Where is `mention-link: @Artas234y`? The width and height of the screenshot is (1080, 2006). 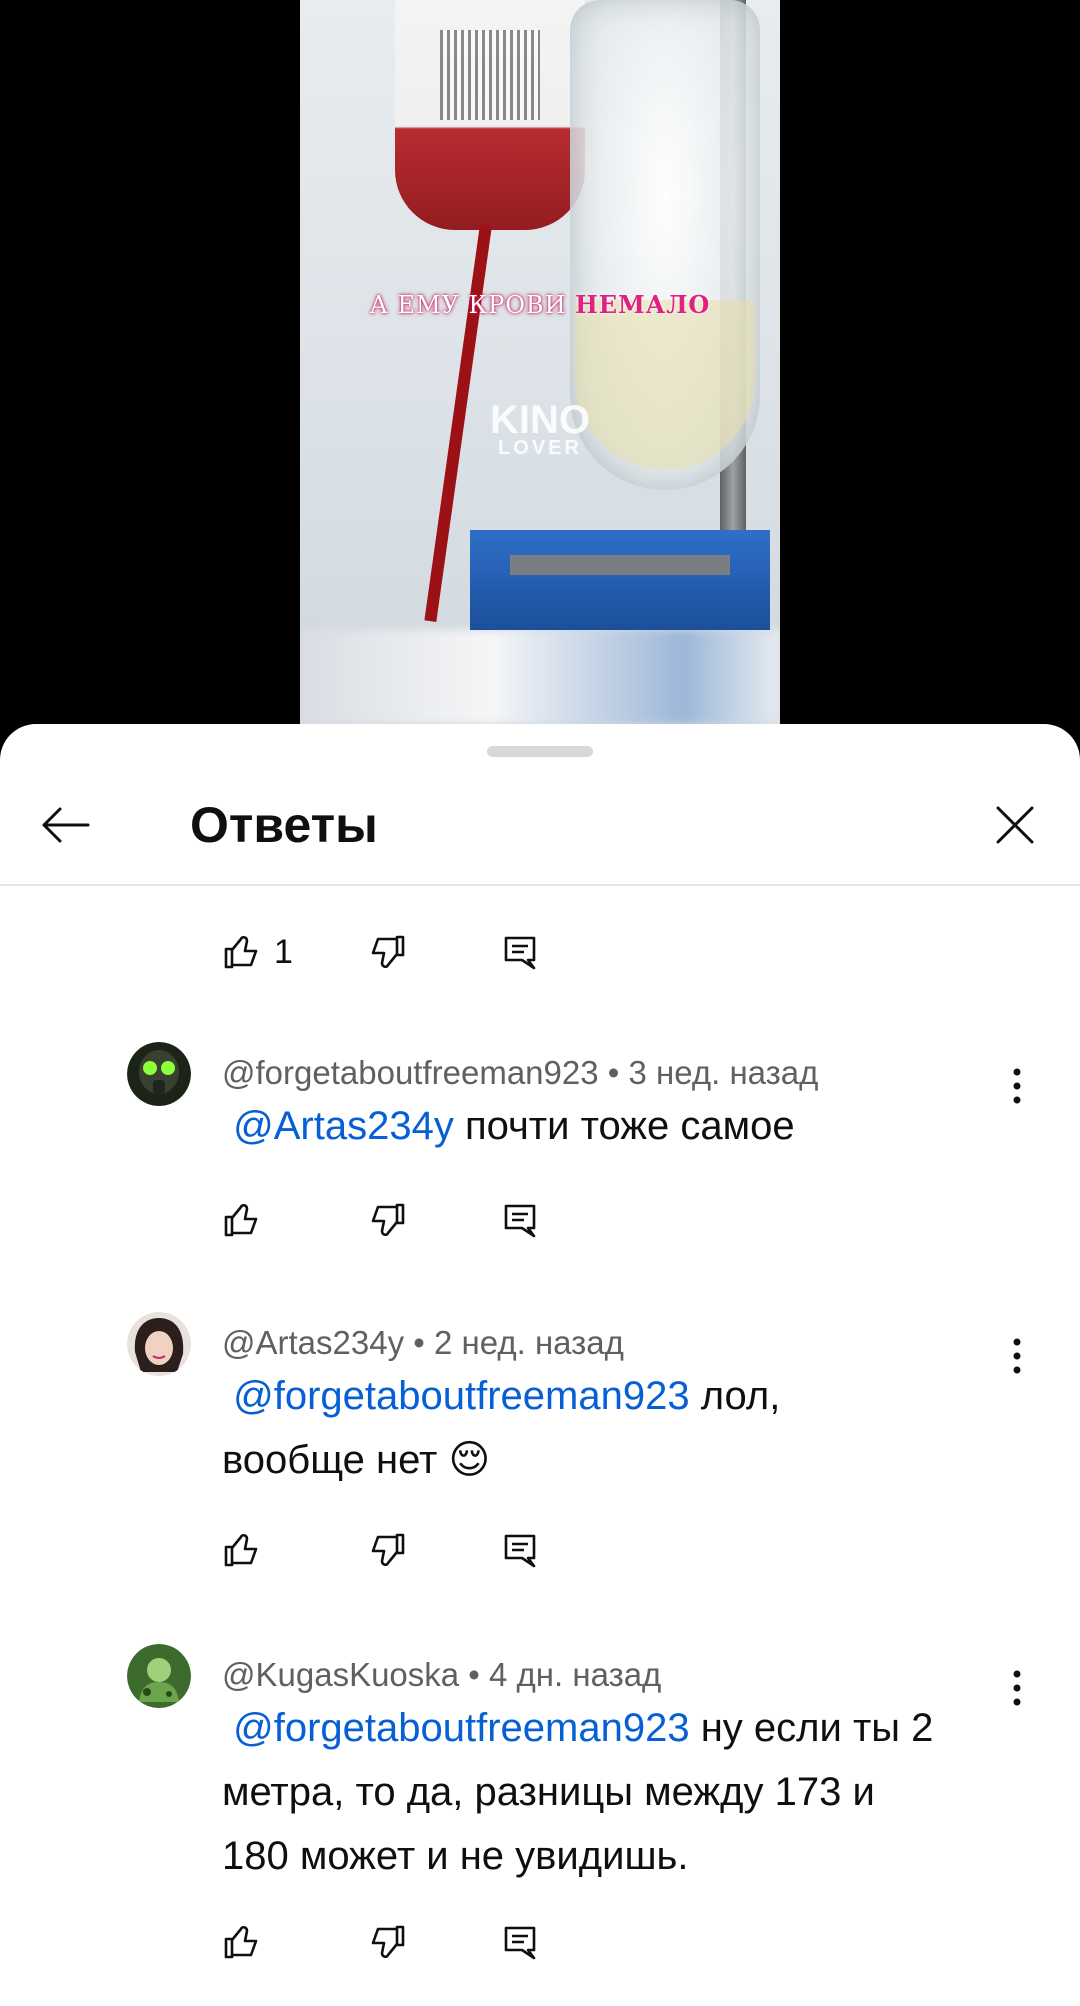
mention-link: @Artas234y is located at coordinates (343, 1126).